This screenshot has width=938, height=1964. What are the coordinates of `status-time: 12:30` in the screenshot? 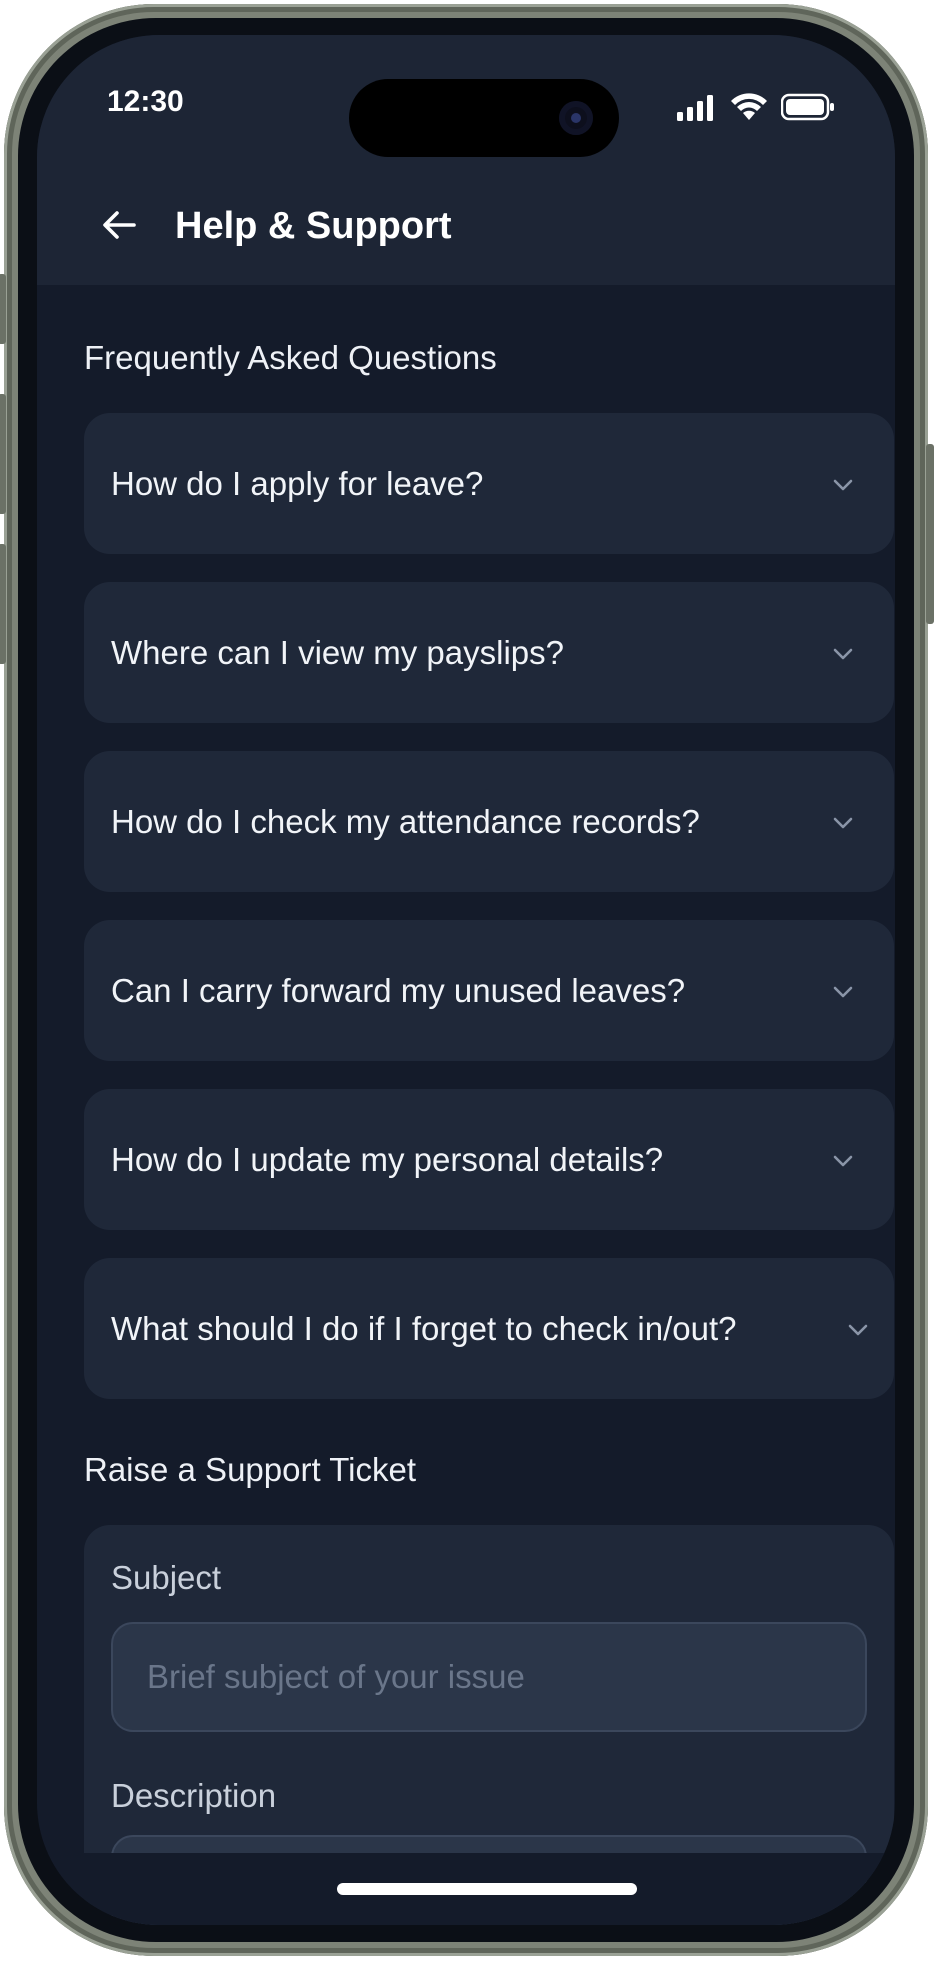 It's located at (145, 101).